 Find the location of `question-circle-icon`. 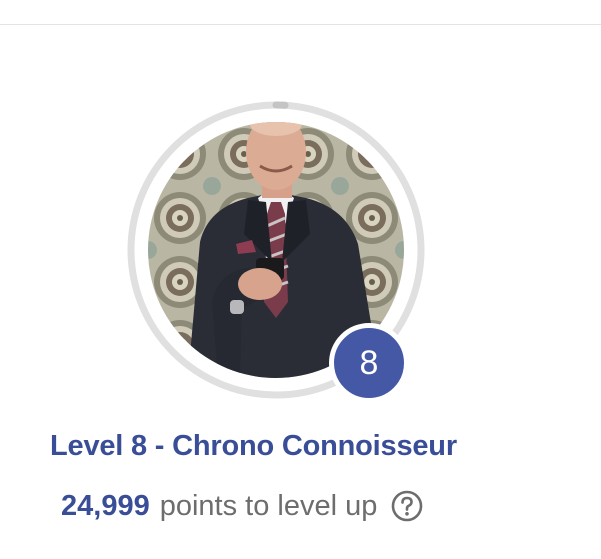

question-circle-icon is located at coordinates (407, 506).